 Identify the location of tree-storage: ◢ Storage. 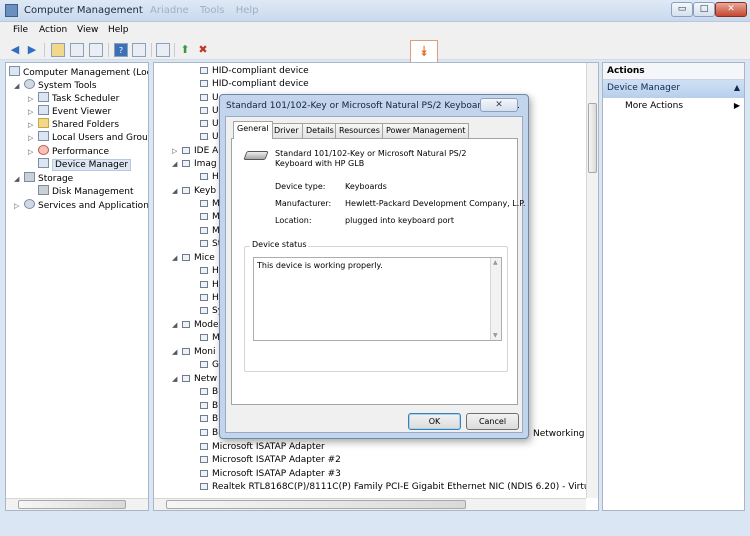
(43, 178).